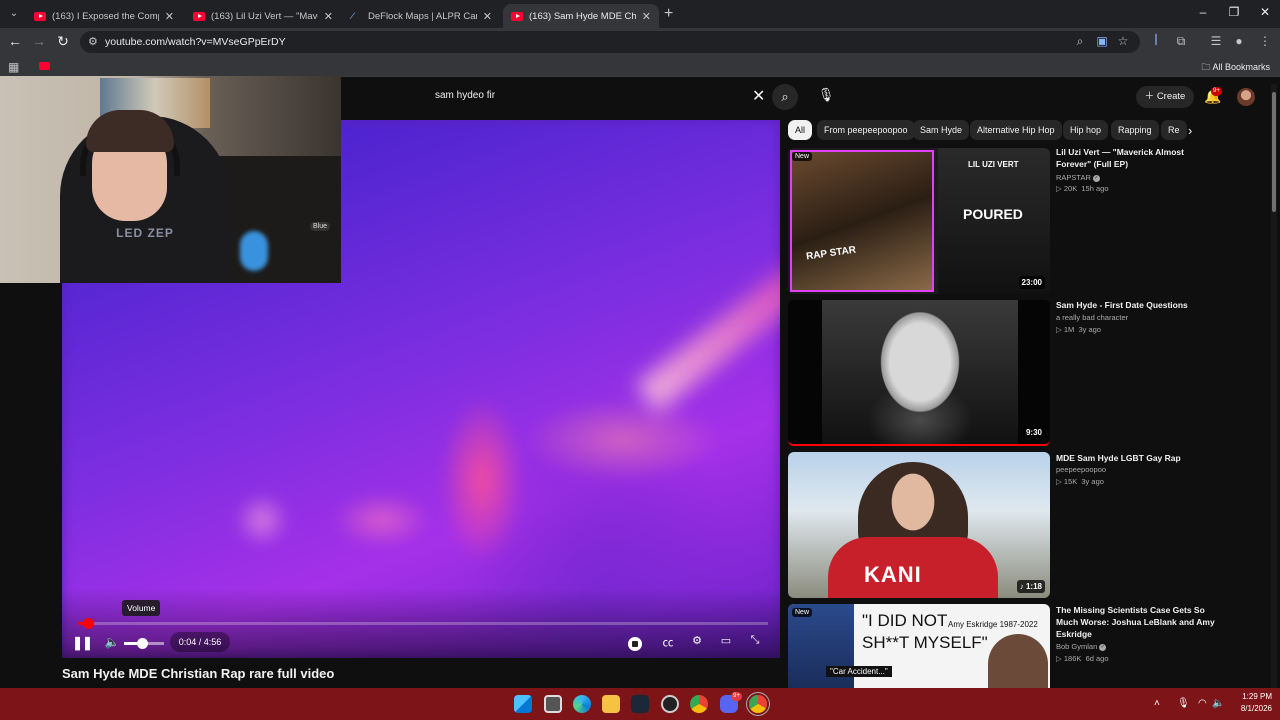 The image size is (1280, 720). I want to click on youtube-bookmark-icon, so click(44, 66).